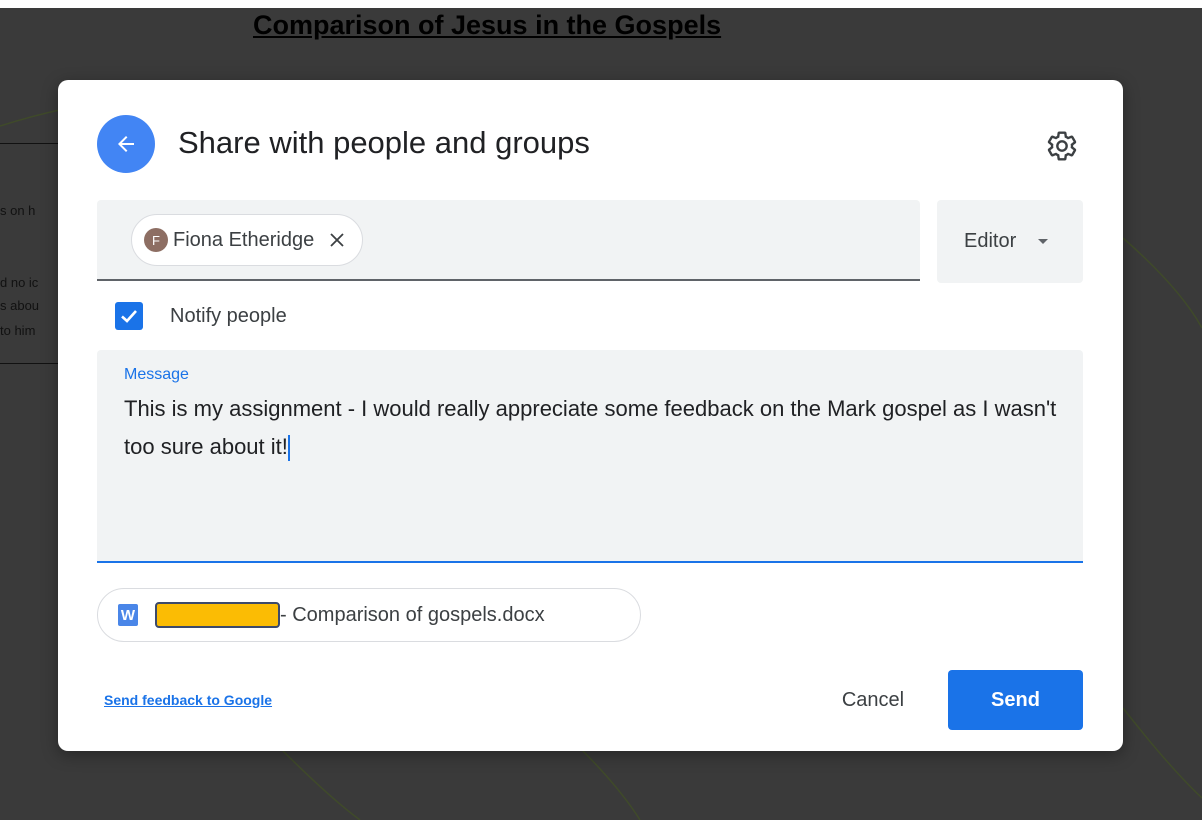 This screenshot has height=820, width=1202. I want to click on avatar: F, so click(156, 240).